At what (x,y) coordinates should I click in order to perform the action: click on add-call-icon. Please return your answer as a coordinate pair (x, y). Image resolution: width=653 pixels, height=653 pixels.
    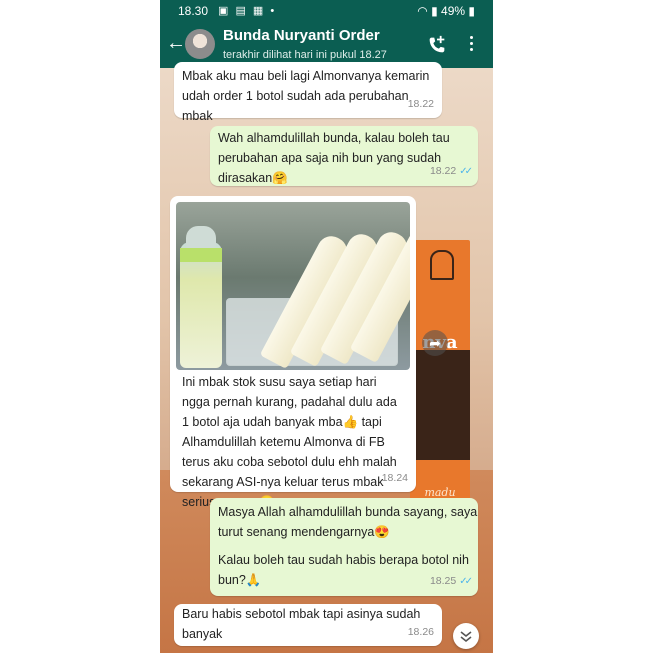
    Looking at the image, I should click on (437, 45).